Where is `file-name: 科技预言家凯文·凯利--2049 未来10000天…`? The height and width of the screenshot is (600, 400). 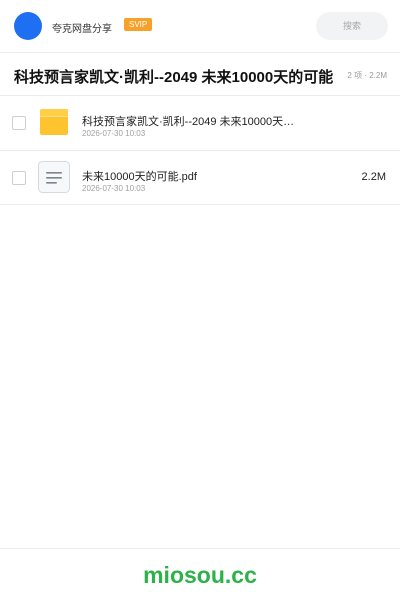 file-name: 科技预言家凯文·凯利--2049 未来10000天… is located at coordinates (188, 122).